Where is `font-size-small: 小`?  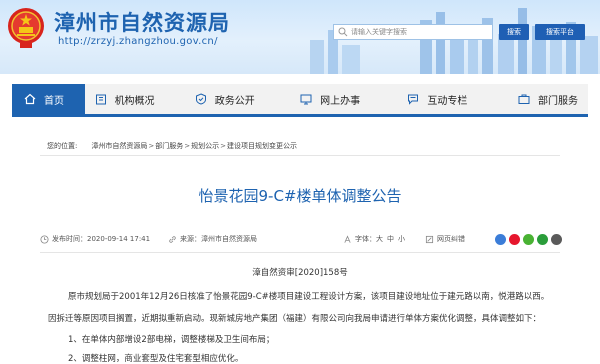 font-size-small: 小 is located at coordinates (401, 239).